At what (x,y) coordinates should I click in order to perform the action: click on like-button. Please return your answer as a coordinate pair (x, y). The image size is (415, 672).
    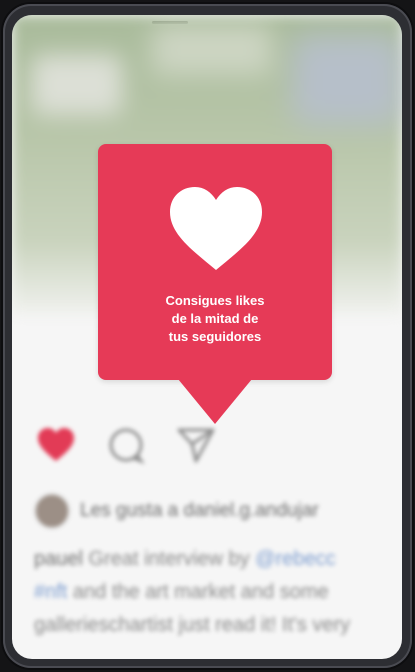
    Looking at the image, I should click on (56, 445).